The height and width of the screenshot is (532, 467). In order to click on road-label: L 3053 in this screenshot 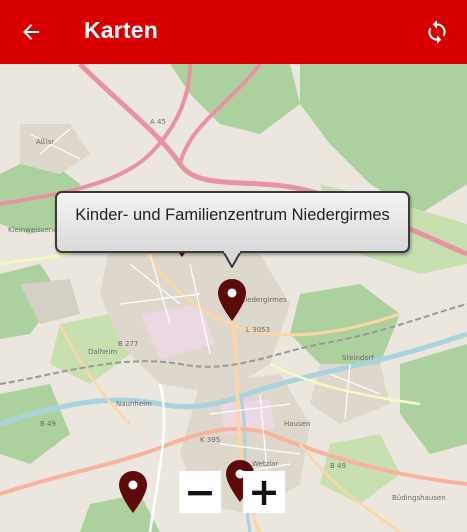, I will do `click(258, 330)`.